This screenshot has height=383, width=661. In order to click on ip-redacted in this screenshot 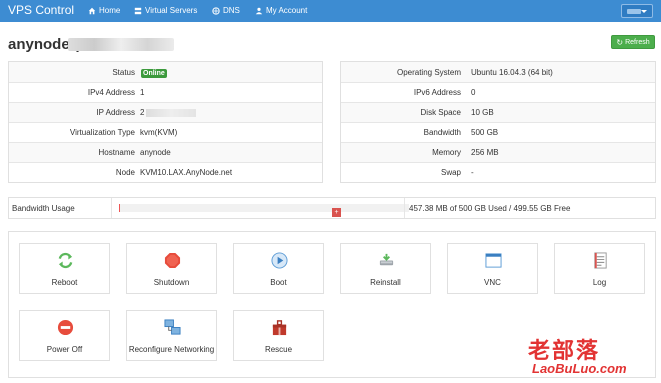, I will do `click(171, 112)`.